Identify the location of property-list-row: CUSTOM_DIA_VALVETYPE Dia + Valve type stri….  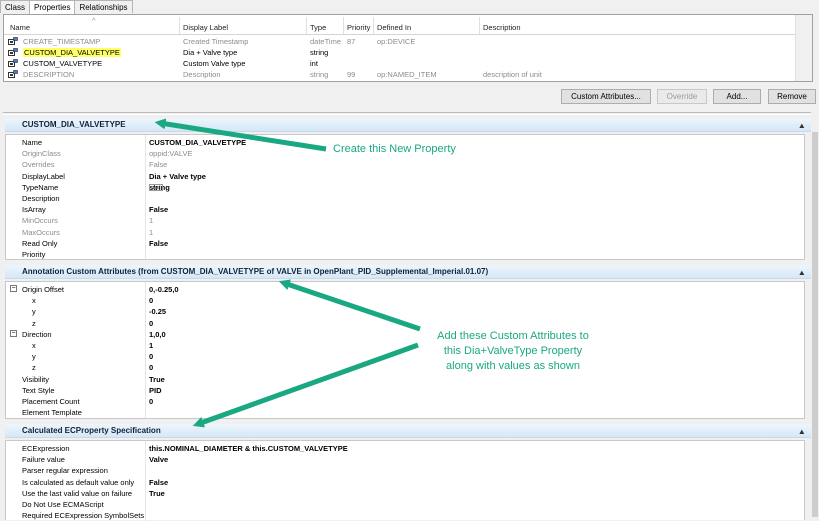
(400, 52).